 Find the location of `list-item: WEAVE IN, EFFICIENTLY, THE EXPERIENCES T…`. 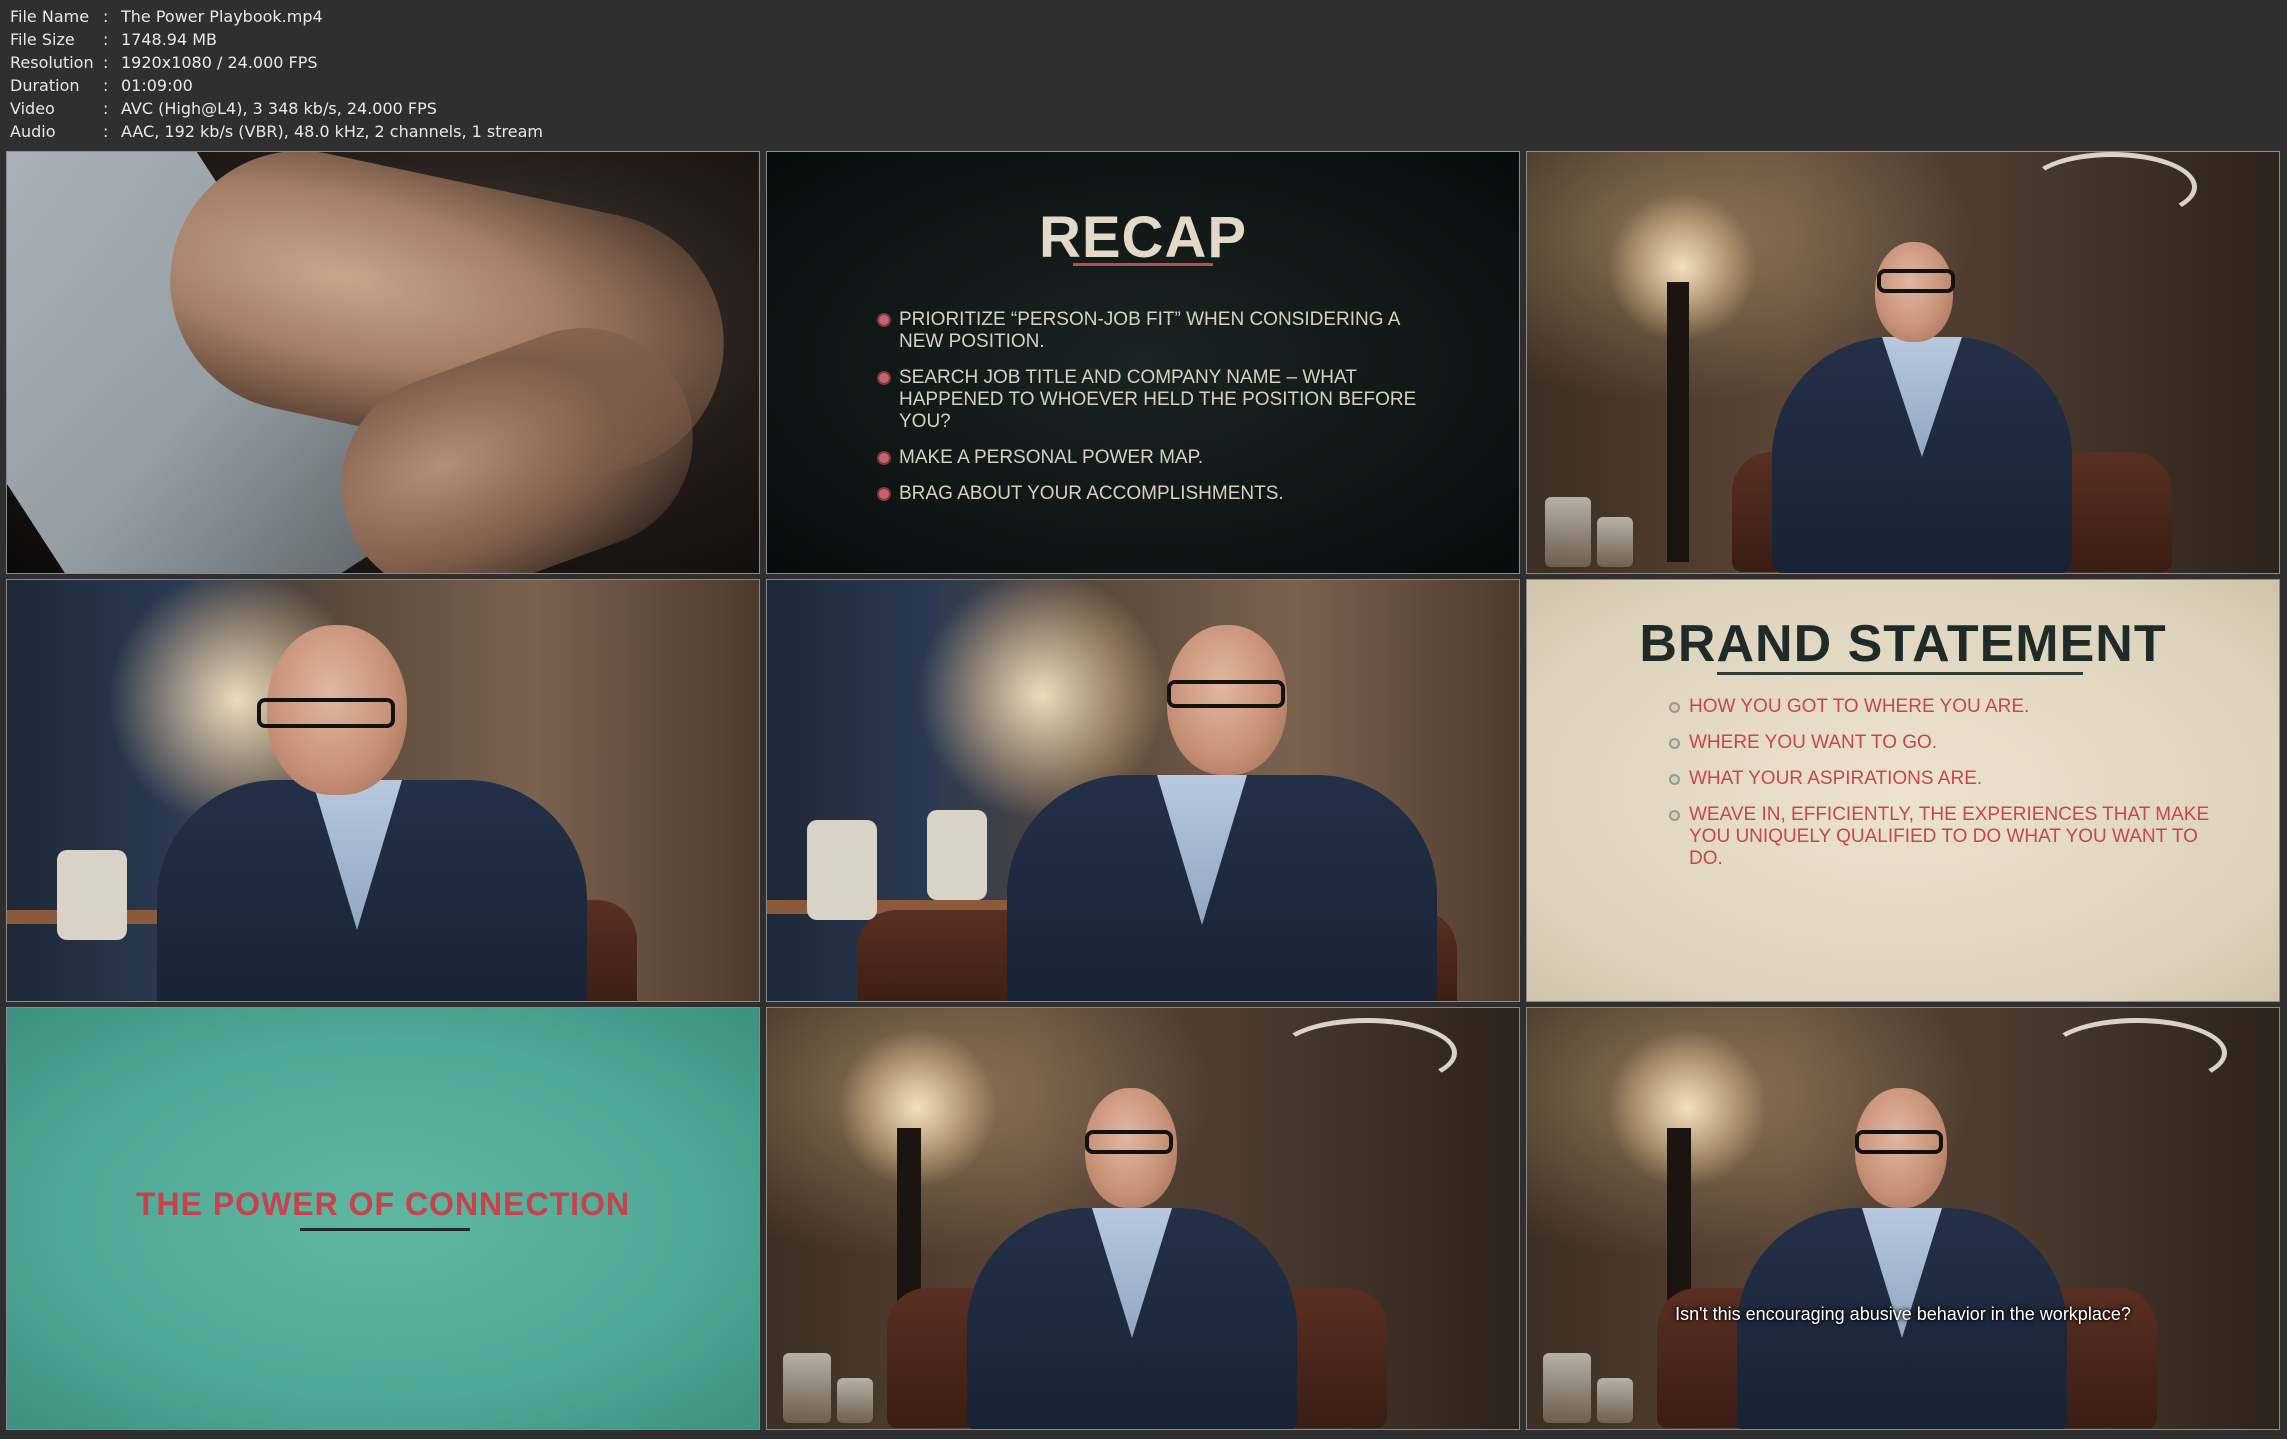

list-item: WEAVE IN, EFFICIENTLY, THE EXPERIENCES T… is located at coordinates (1949, 837).